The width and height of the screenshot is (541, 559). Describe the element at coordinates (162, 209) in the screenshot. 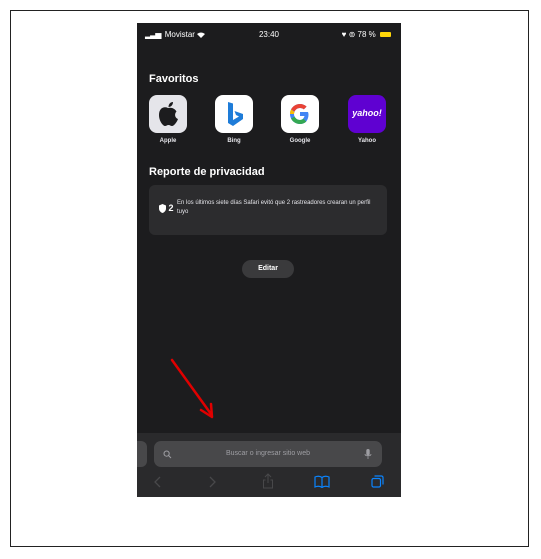

I see `shield-icon` at that location.